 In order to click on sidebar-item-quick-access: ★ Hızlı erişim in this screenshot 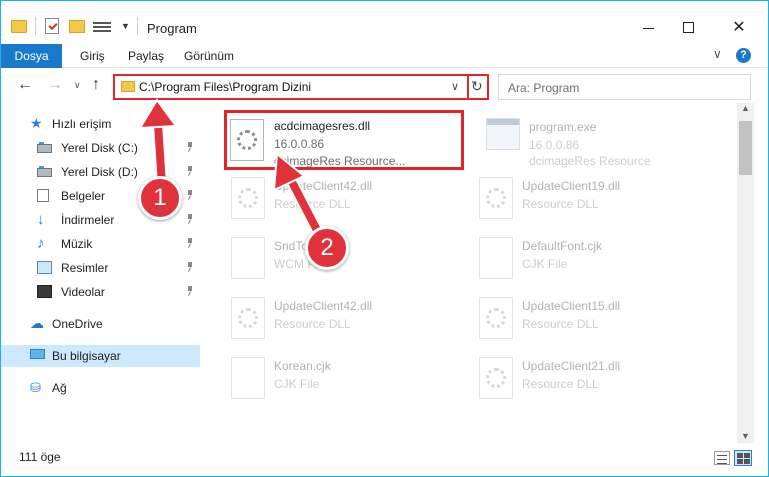, I will do `click(100, 124)`.